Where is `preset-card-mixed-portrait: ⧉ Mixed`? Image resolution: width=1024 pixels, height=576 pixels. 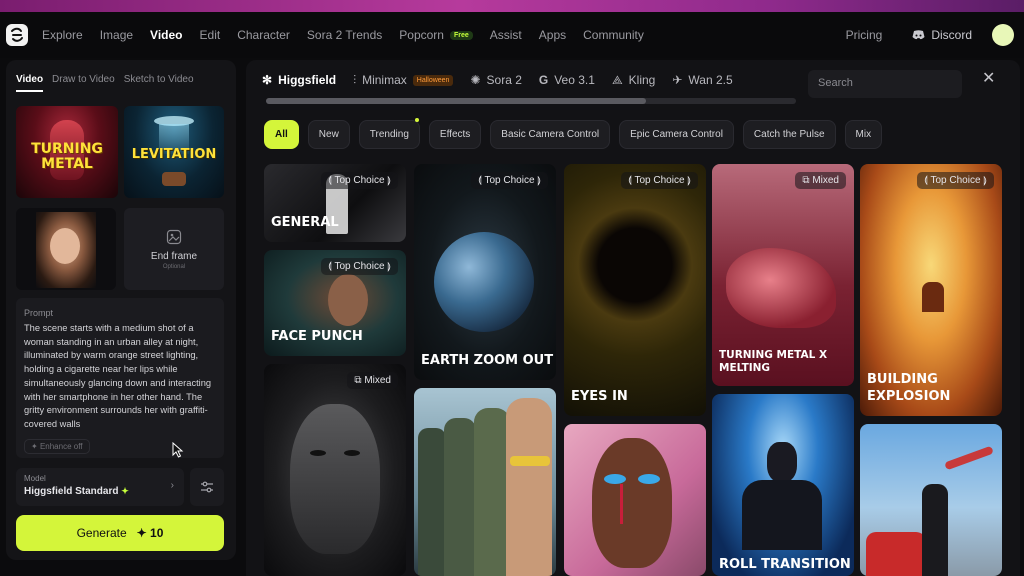 preset-card-mixed-portrait: ⧉ Mixed is located at coordinates (335, 470).